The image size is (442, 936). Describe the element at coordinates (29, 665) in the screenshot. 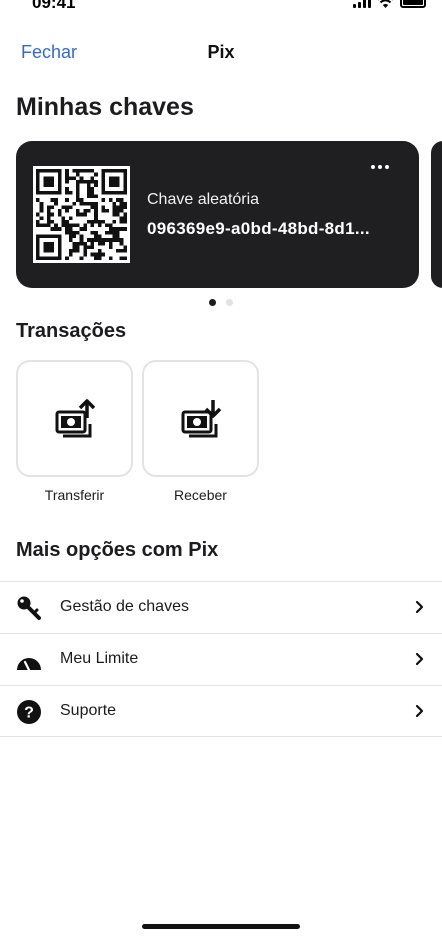

I see `gauge-icon` at that location.